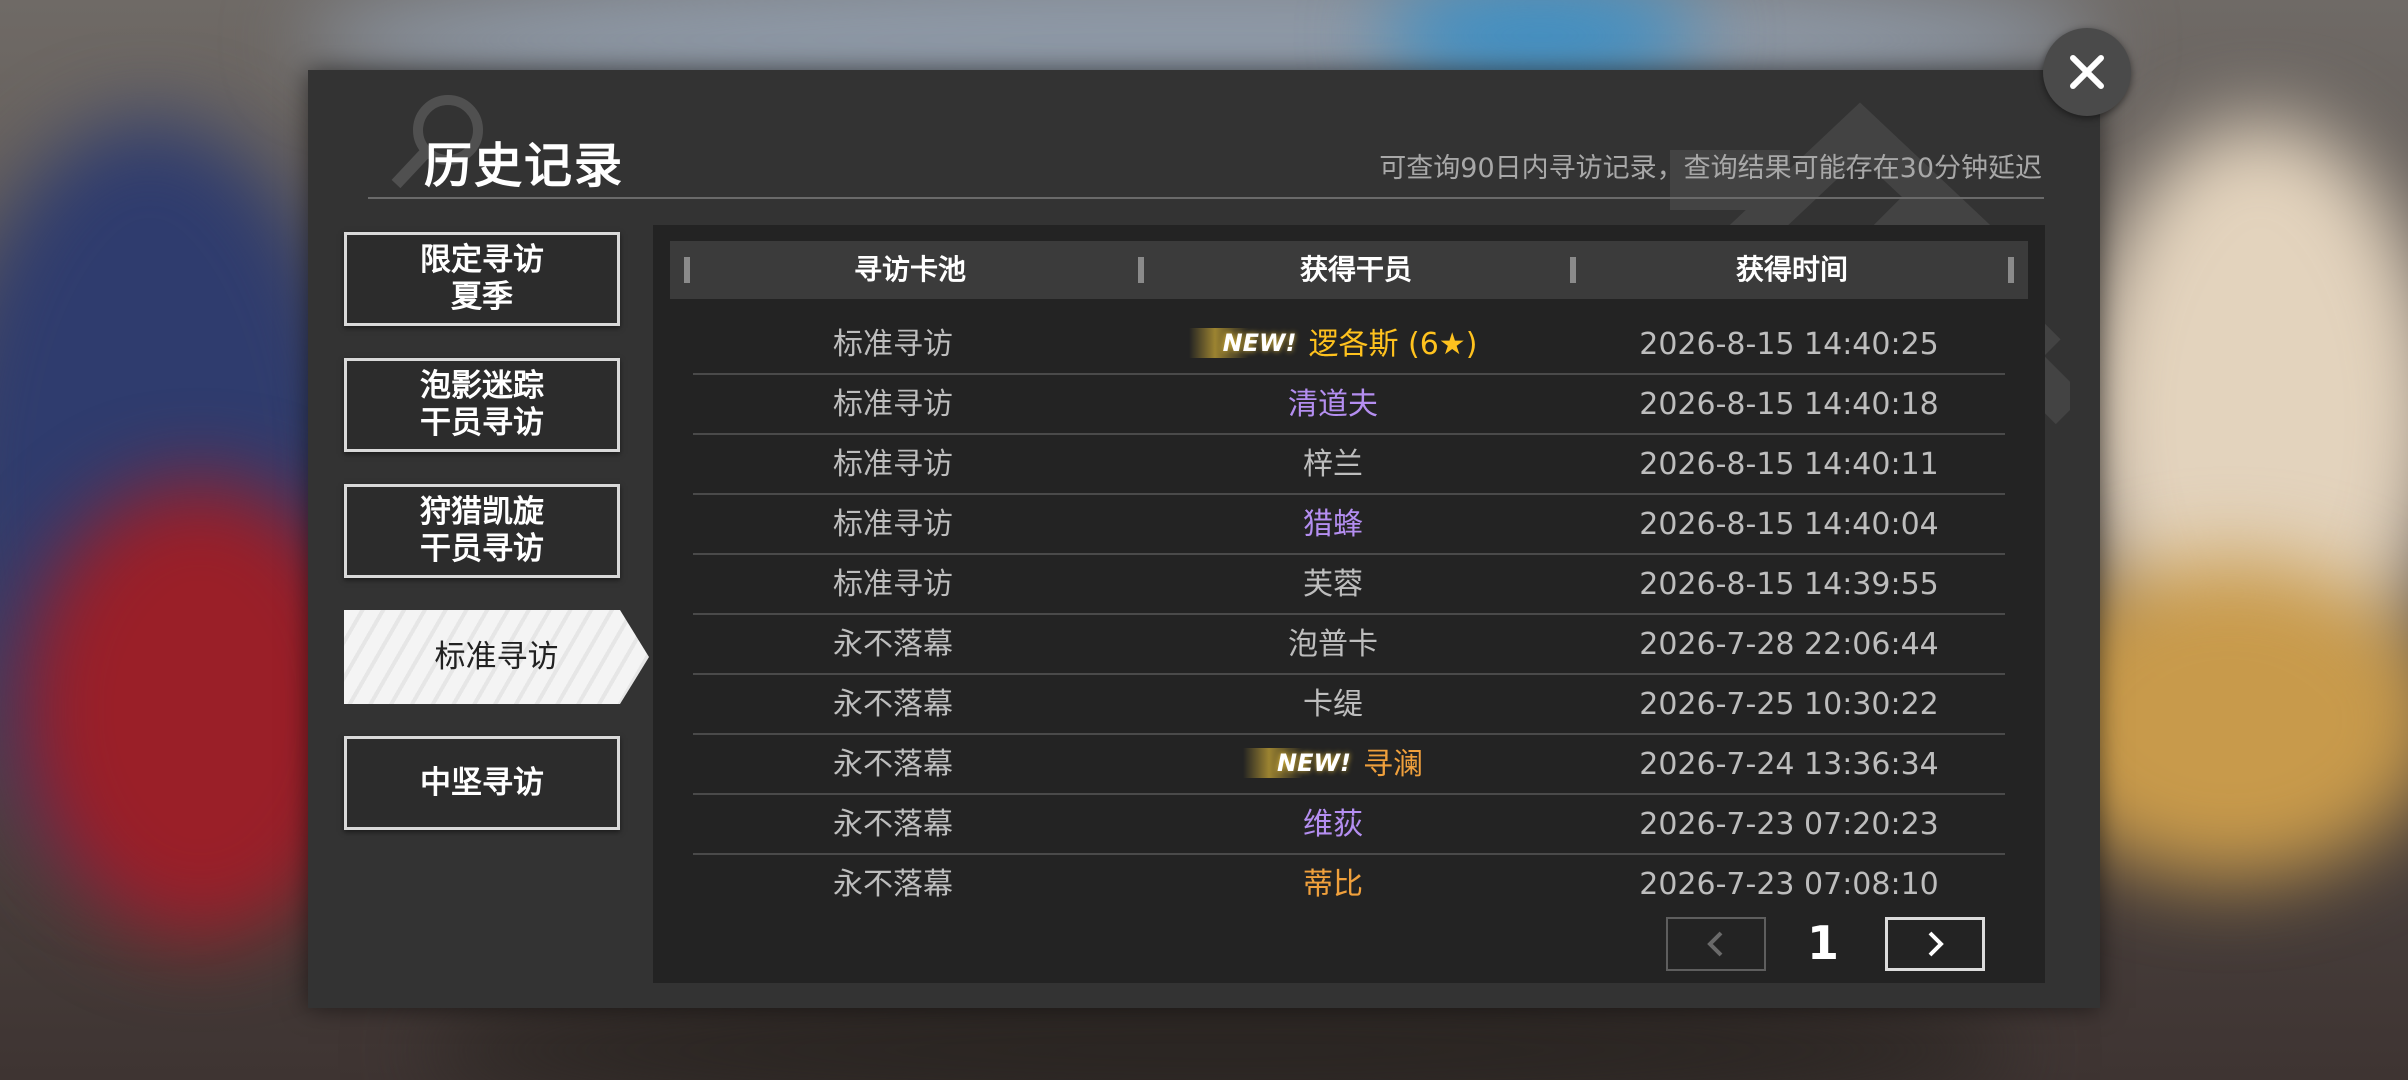 The image size is (2408, 1080). What do you see at coordinates (1710, 168) in the screenshot?
I see `query-notice: 可查询90日内寻访记录，查询结果可能存在30分钟延迟` at bounding box center [1710, 168].